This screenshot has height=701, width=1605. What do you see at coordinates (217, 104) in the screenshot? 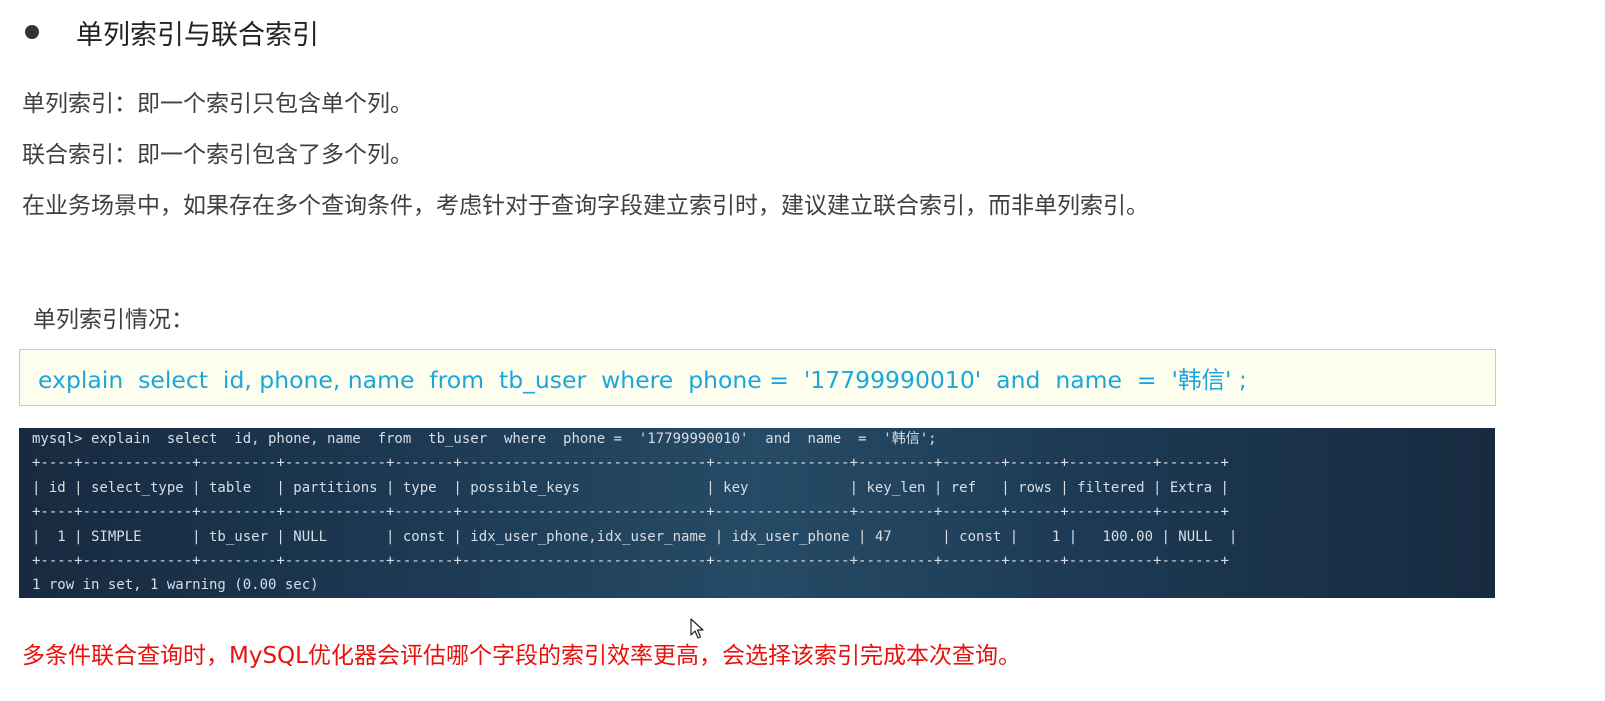
I see `single-column-index-definition: 单列索引：即一个索引只包含单个列。` at bounding box center [217, 104].